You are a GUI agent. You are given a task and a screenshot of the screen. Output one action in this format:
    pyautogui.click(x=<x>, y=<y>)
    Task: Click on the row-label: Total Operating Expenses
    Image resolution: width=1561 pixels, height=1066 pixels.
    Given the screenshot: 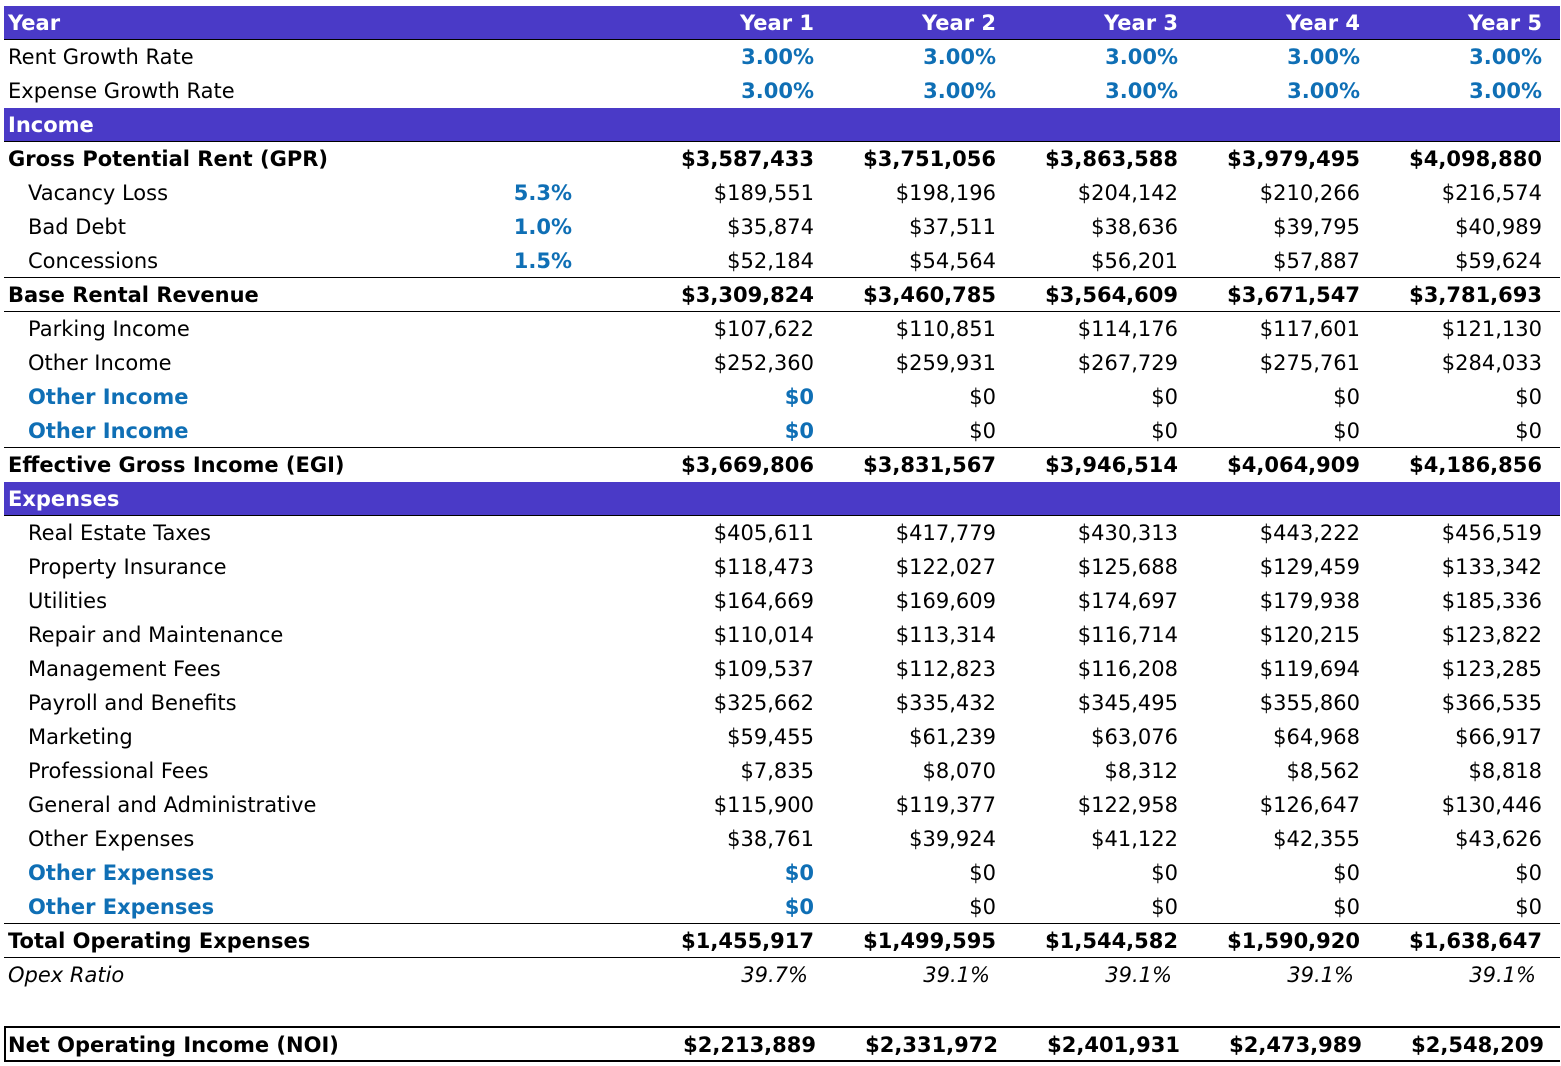 What is the action you would take?
    pyautogui.click(x=159, y=941)
    